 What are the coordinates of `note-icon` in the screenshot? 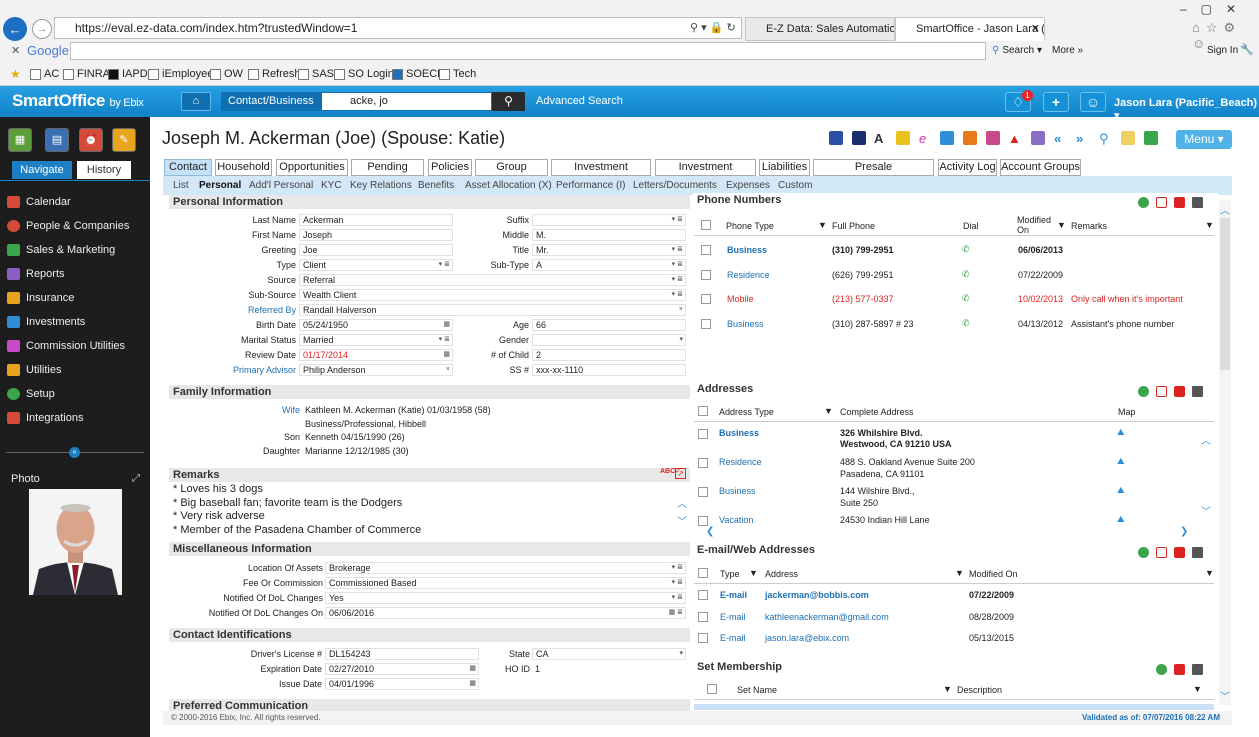 It's located at (1128, 138).